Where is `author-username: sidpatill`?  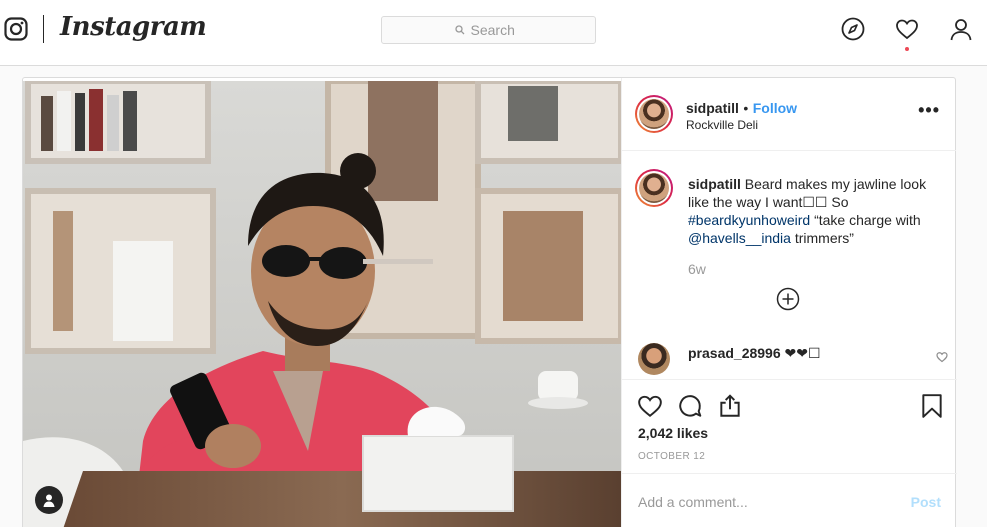 author-username: sidpatill is located at coordinates (712, 108).